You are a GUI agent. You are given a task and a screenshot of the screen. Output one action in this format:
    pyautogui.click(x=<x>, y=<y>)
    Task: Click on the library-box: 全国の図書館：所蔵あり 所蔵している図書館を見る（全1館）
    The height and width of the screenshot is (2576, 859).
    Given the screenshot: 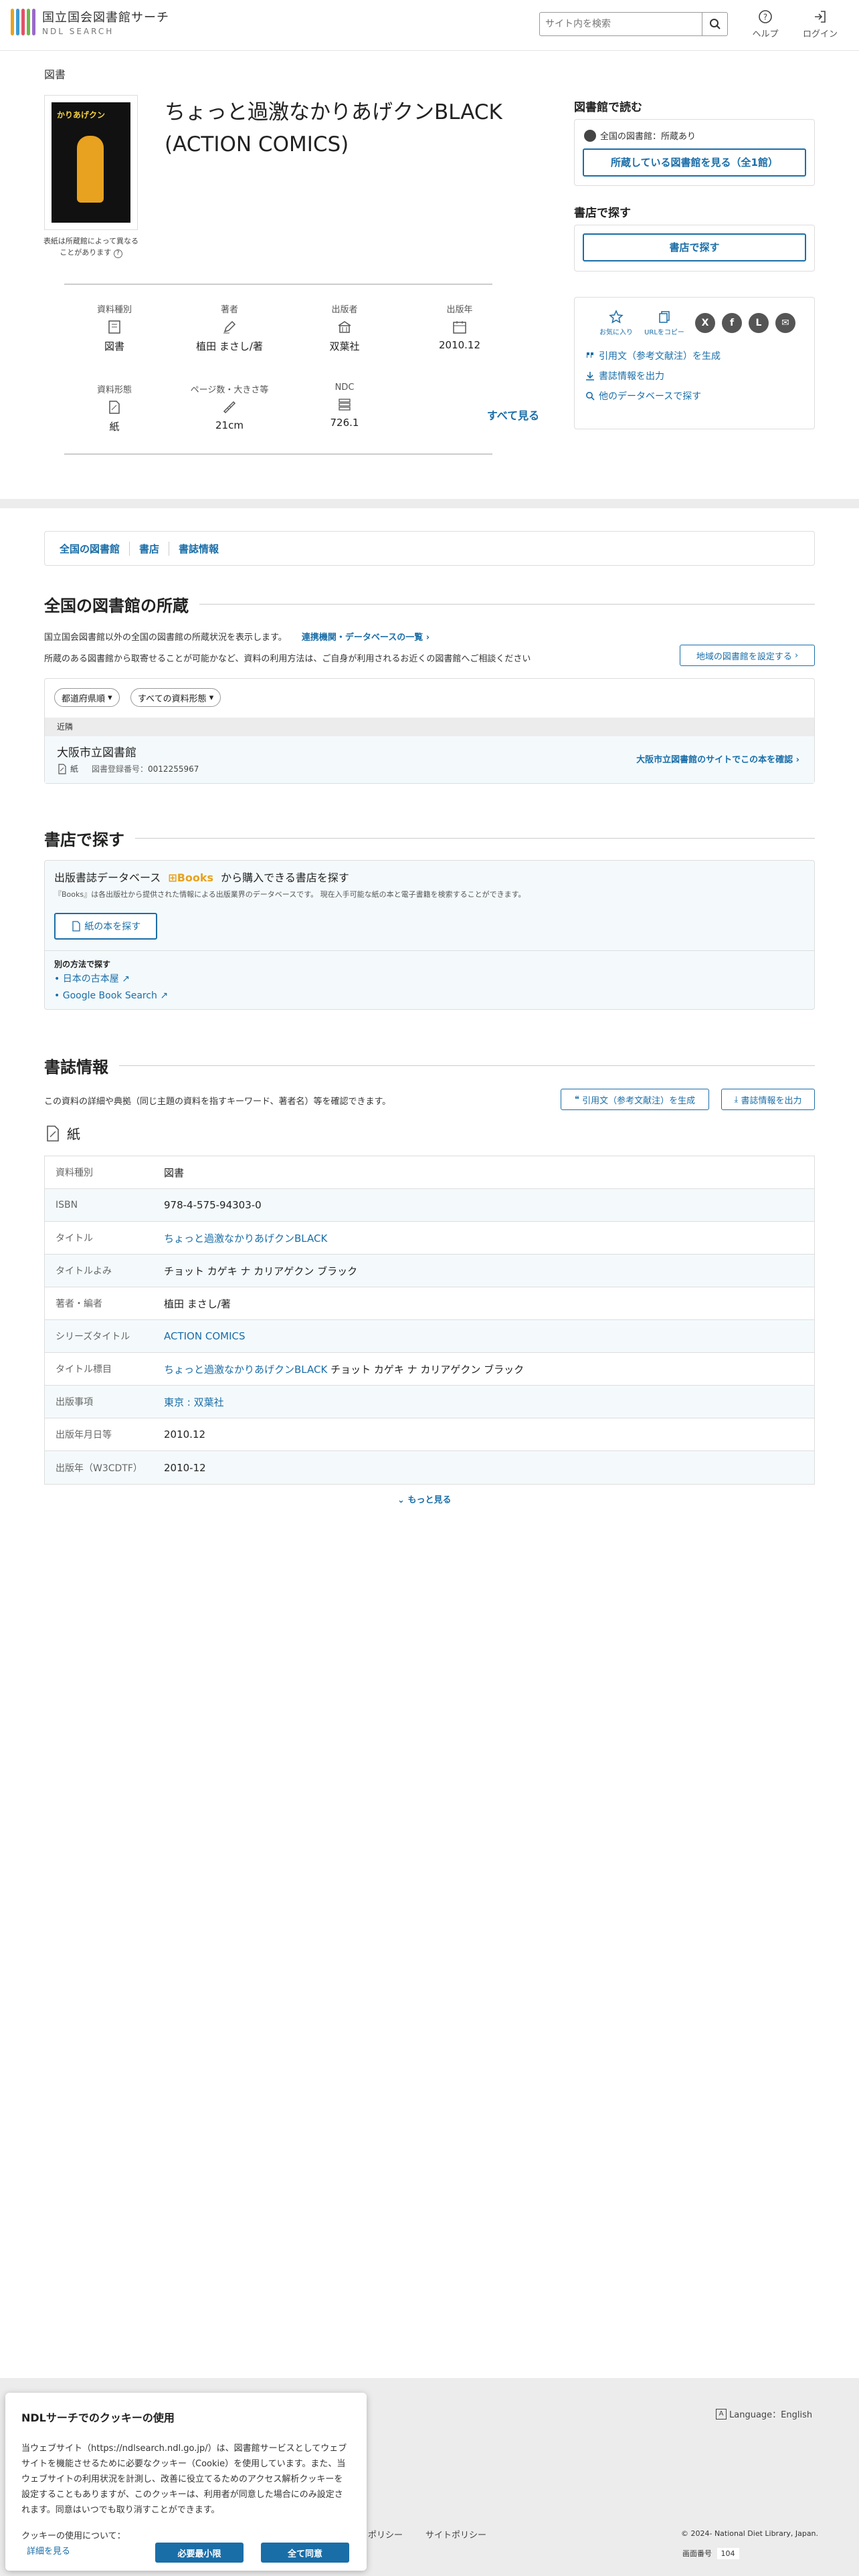 What is the action you would take?
    pyautogui.click(x=694, y=153)
    